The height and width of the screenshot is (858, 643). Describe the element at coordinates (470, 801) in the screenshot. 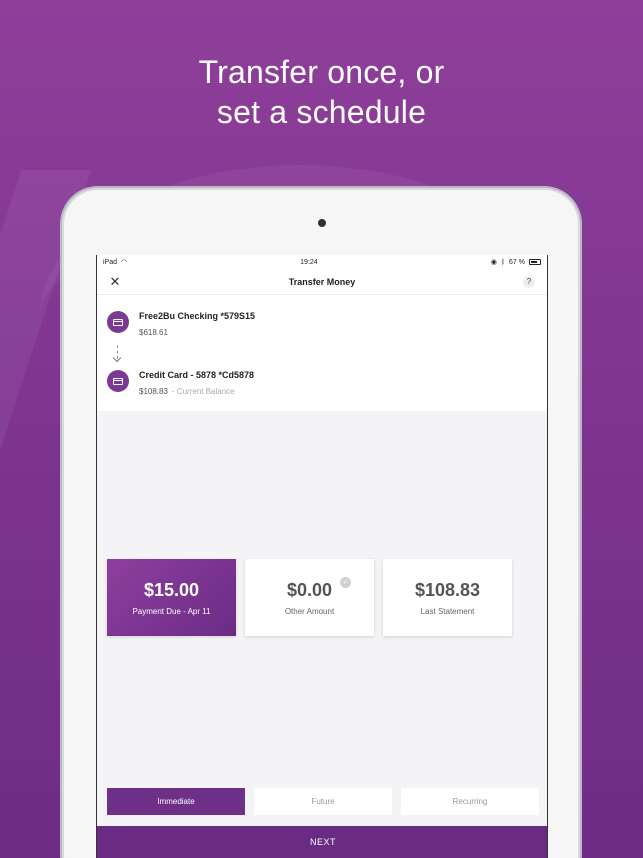

I see `tab-recurring: Recurring` at that location.